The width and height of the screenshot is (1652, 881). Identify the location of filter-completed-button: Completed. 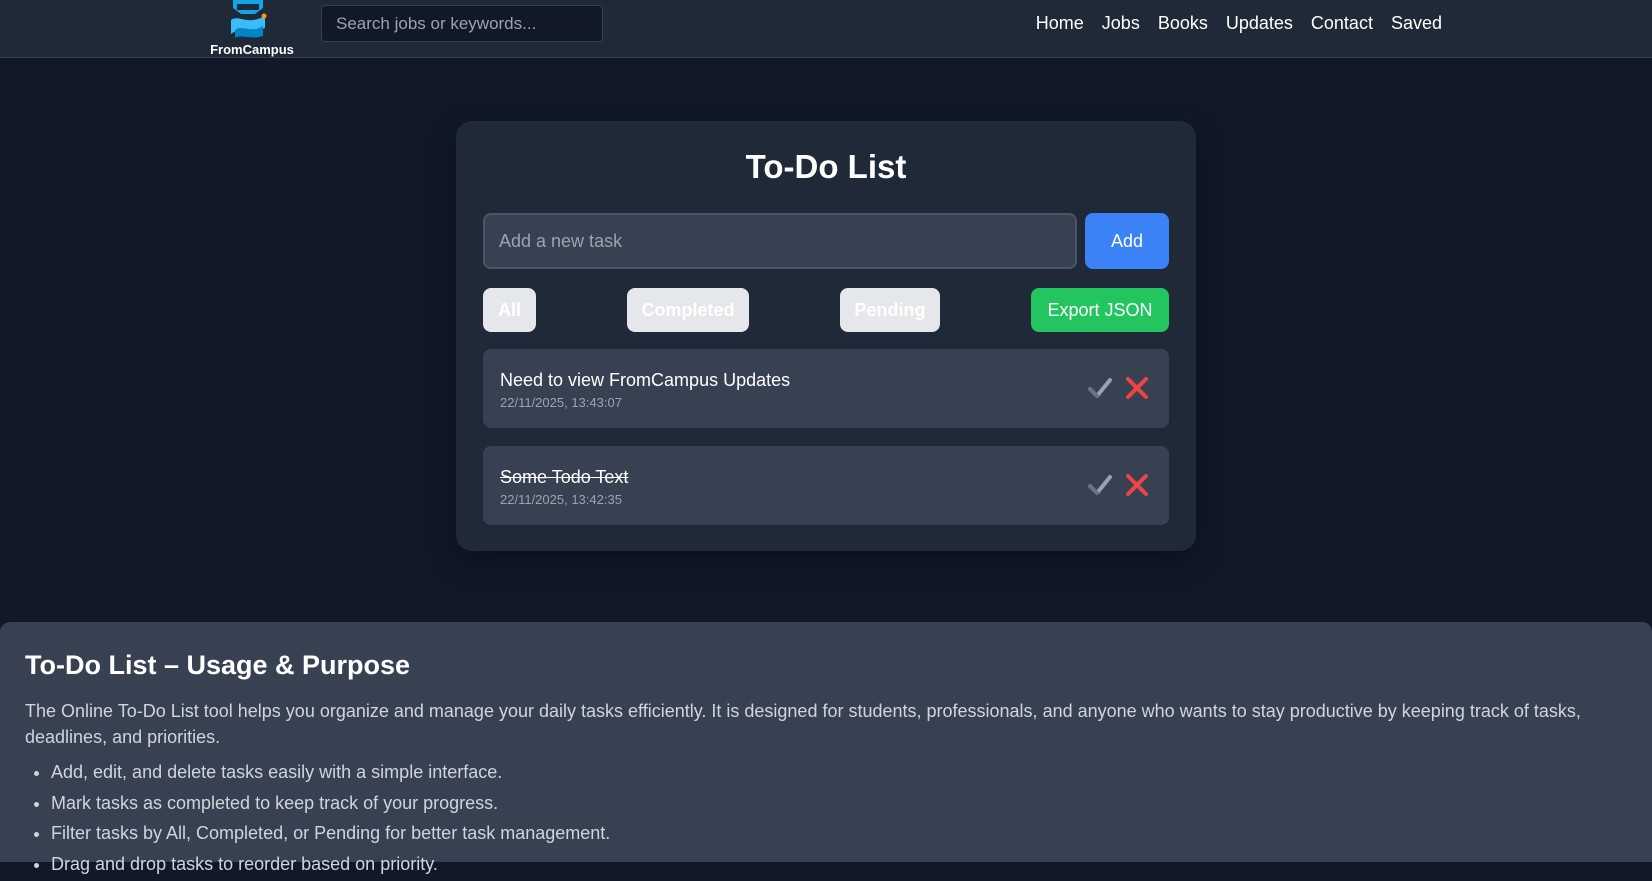
(688, 310).